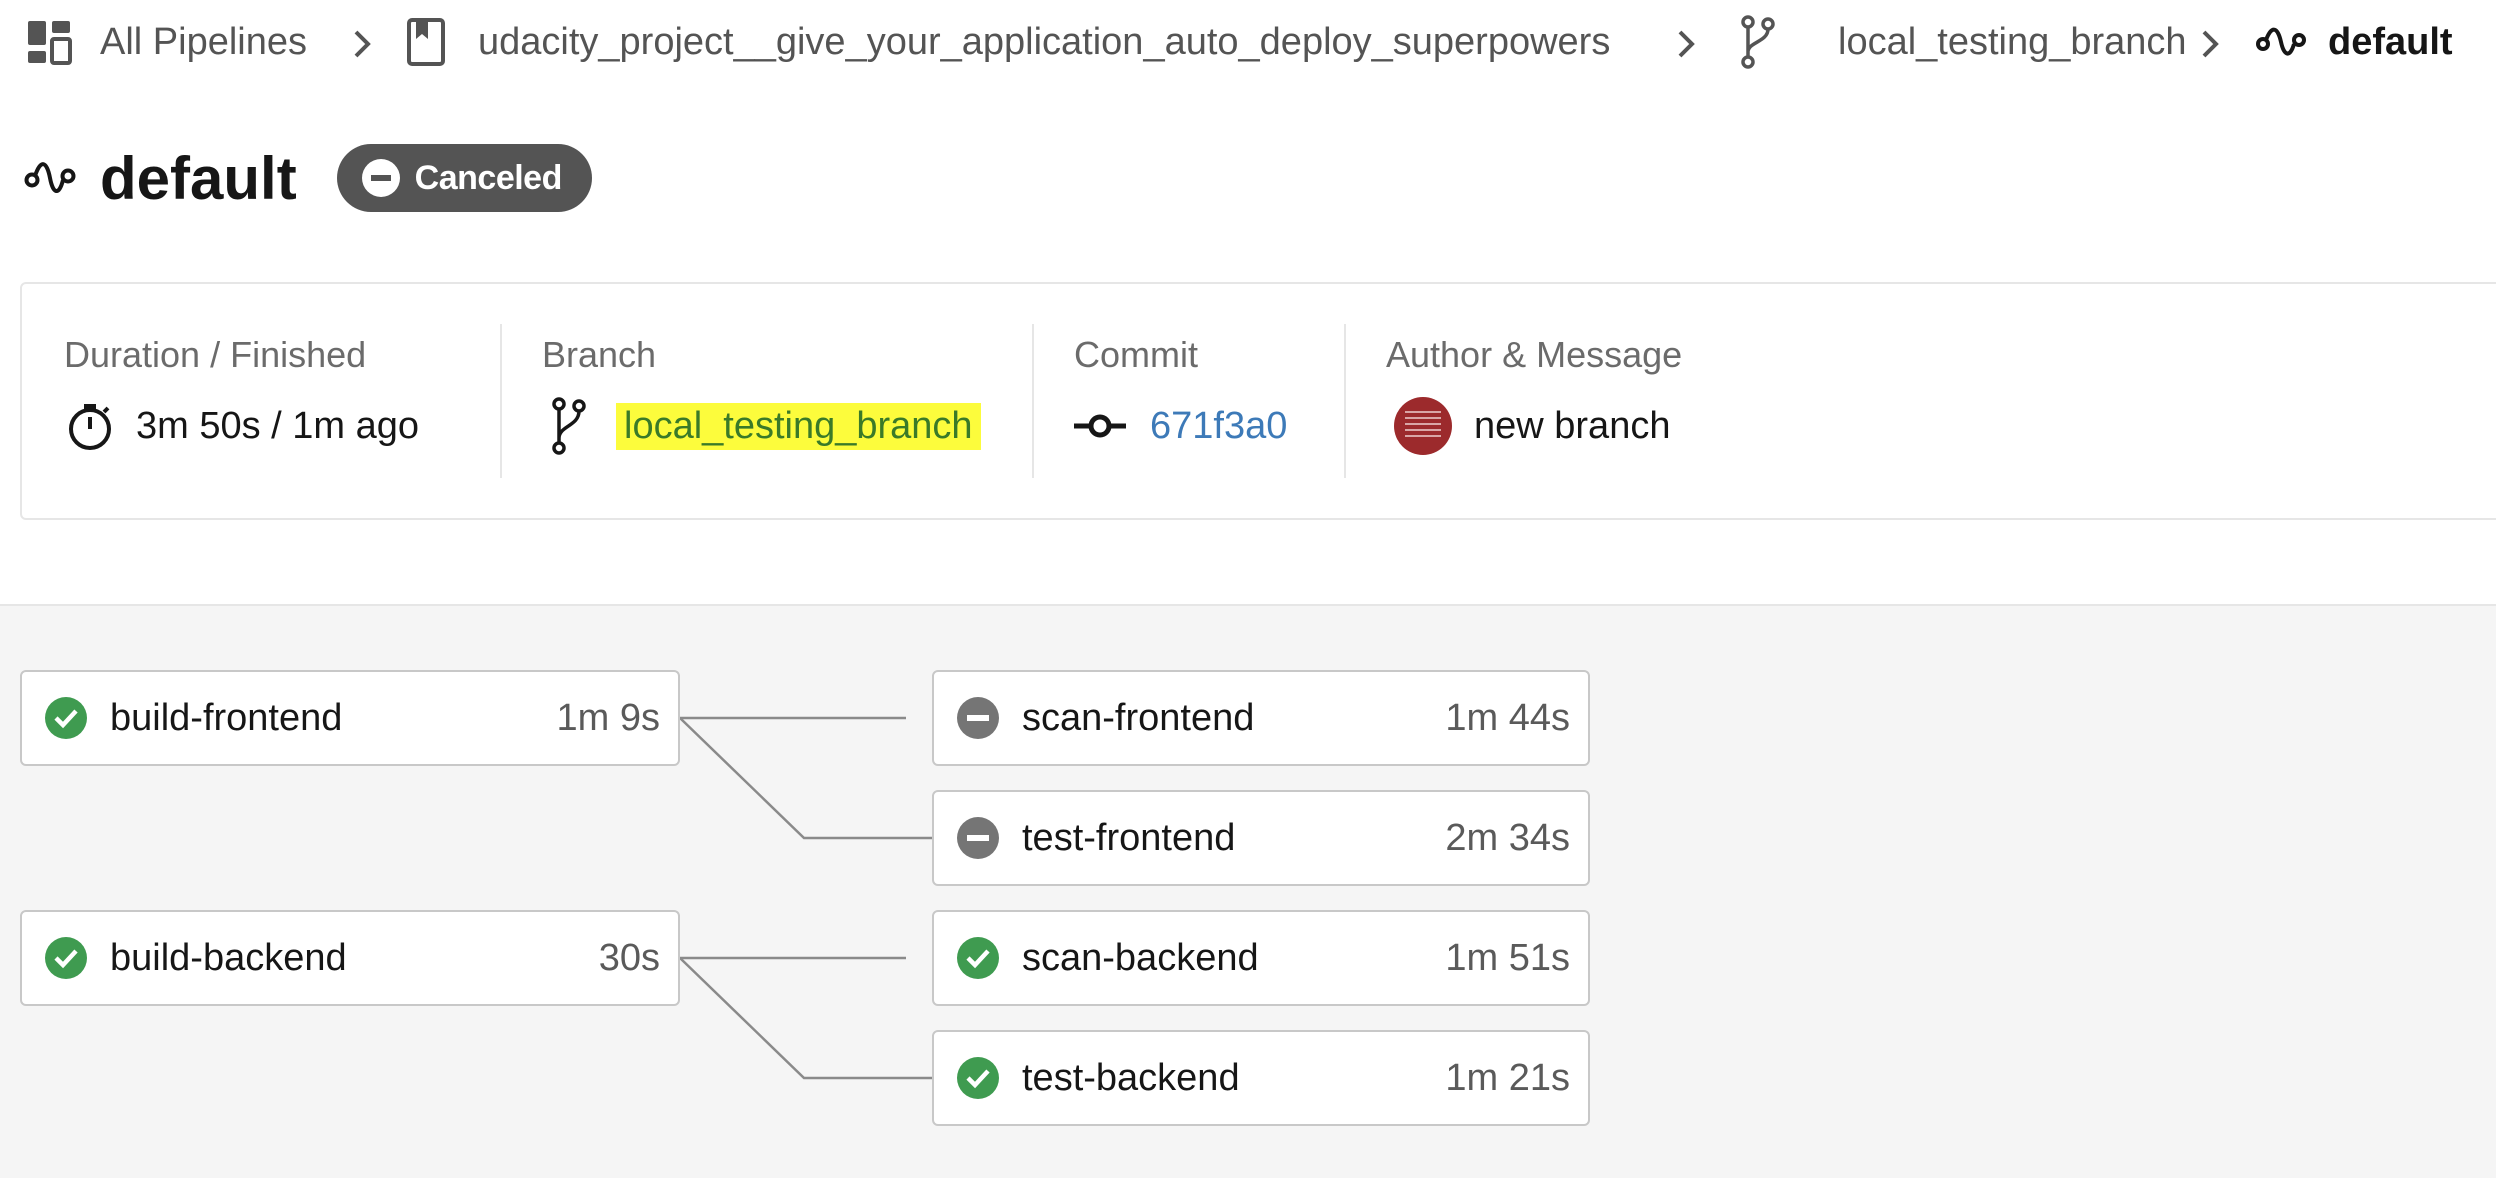 The image size is (2496, 1180). What do you see at coordinates (228, 957) in the screenshot?
I see `job-name: build-backend` at bounding box center [228, 957].